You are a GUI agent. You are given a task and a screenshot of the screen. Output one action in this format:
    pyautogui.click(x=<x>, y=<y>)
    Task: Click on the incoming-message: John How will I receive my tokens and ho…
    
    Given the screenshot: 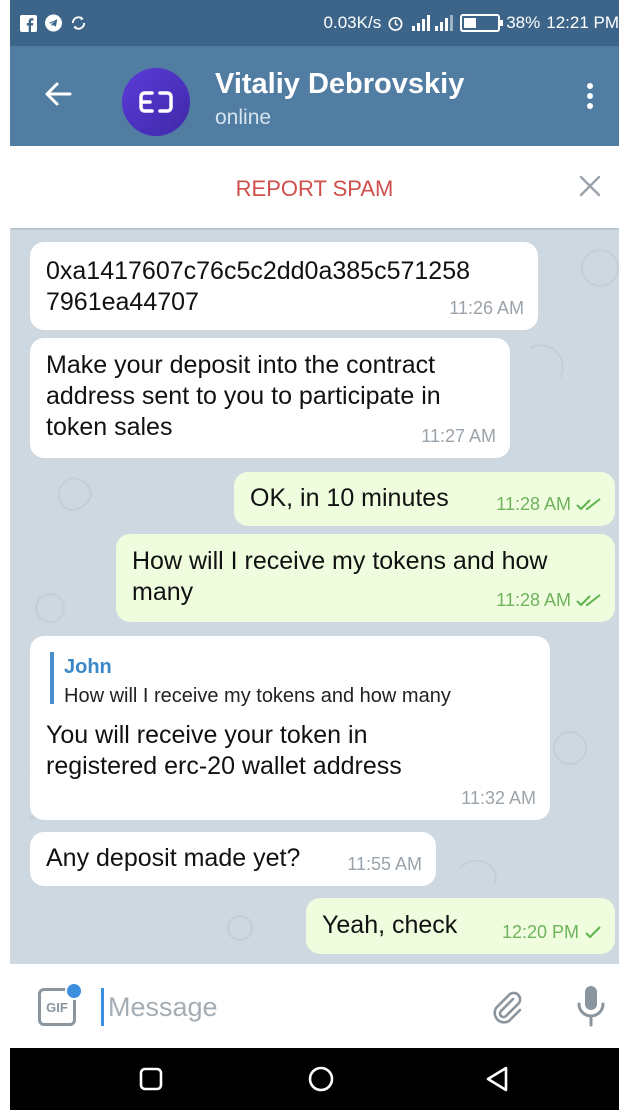 What is the action you would take?
    pyautogui.click(x=290, y=728)
    